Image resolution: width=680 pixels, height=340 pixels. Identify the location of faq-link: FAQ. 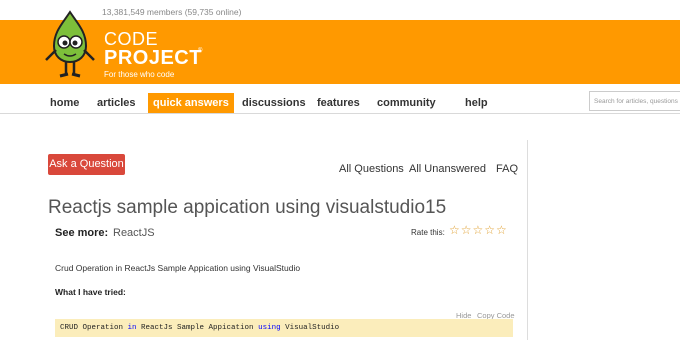
(507, 169).